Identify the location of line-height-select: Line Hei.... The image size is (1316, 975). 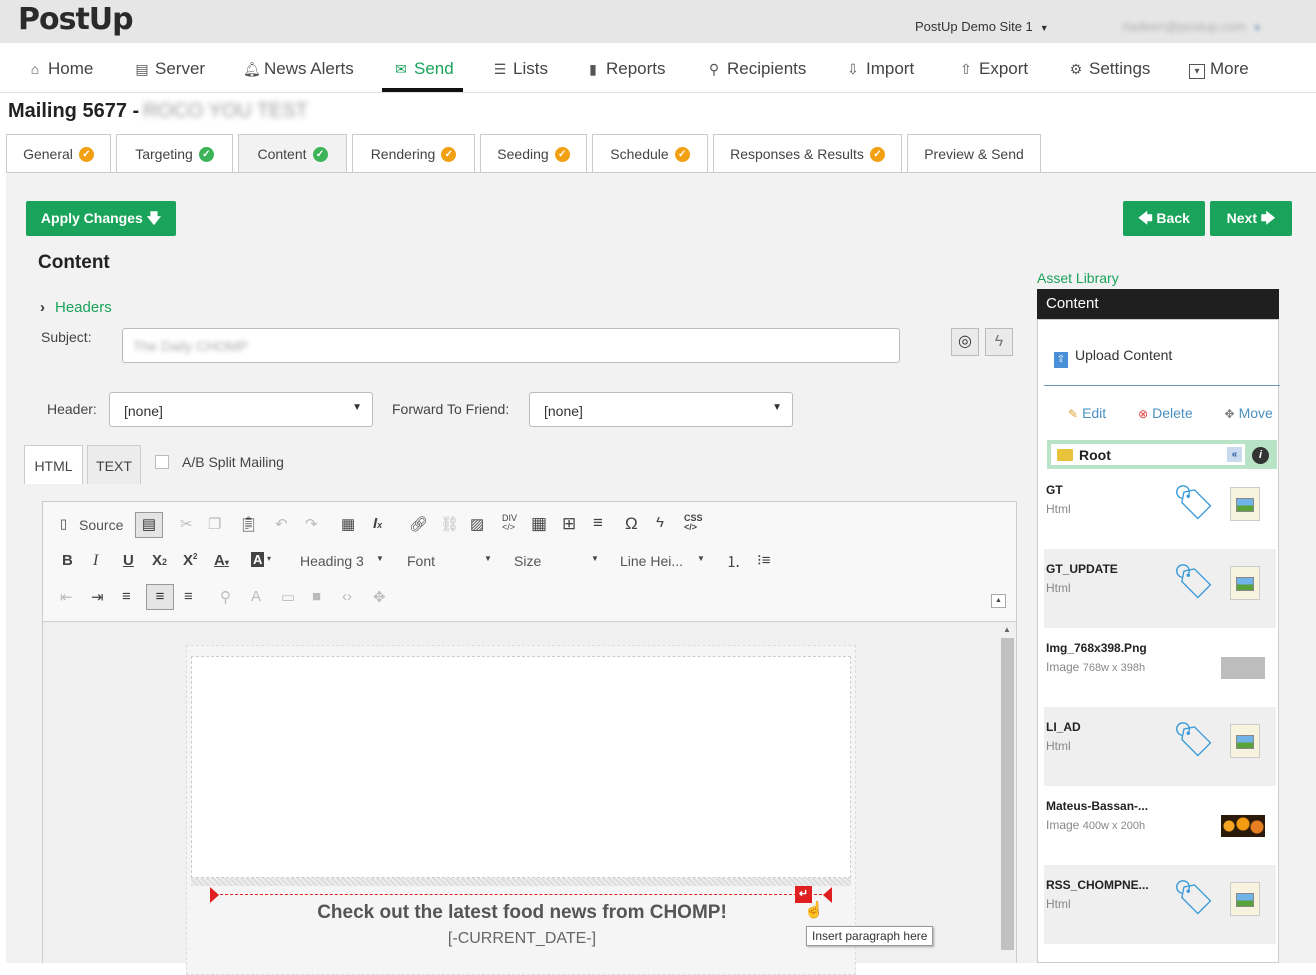
(651, 561).